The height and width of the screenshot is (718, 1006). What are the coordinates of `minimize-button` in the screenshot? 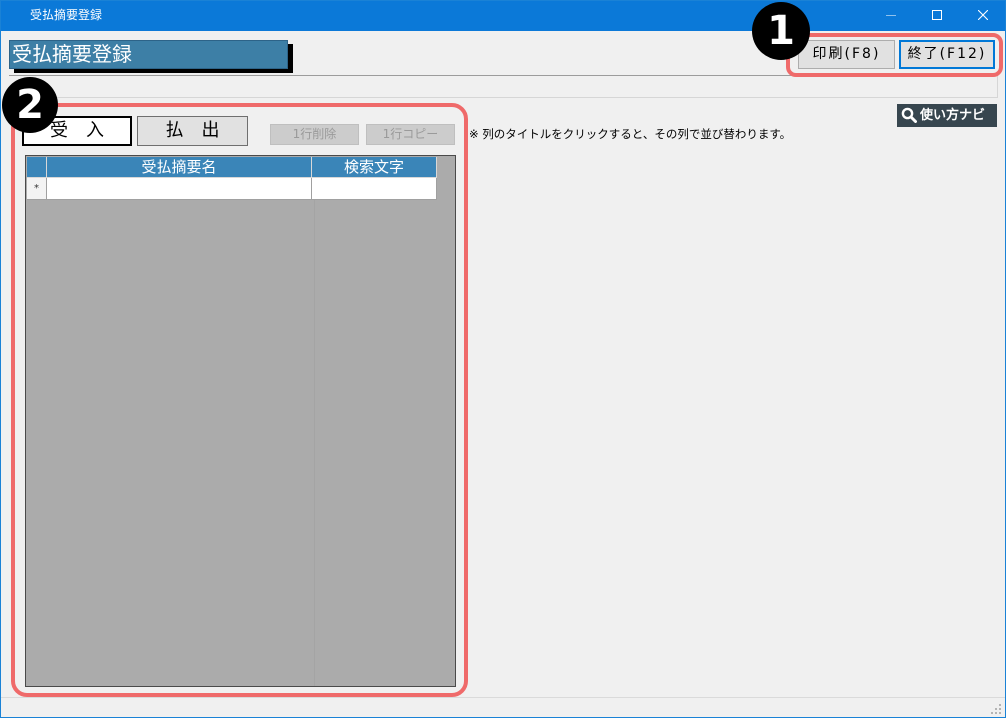 It's located at (891, 15).